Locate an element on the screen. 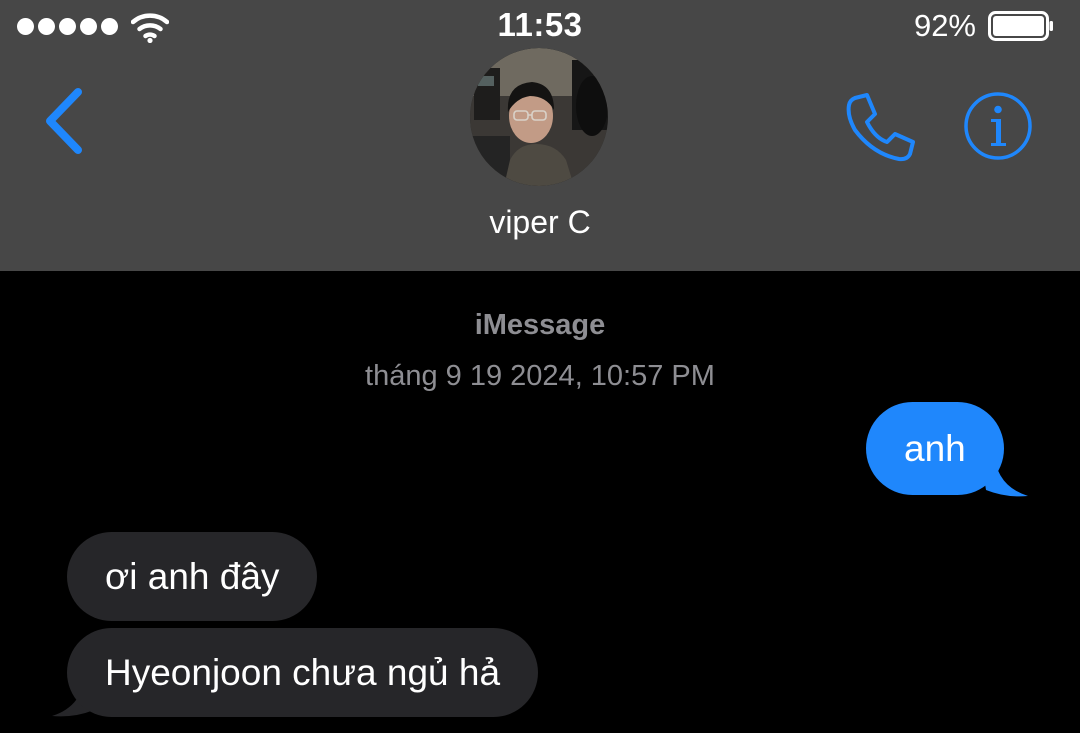  message-timestamp: tháng 9 19 2024, 10:57 PM is located at coordinates (540, 376).